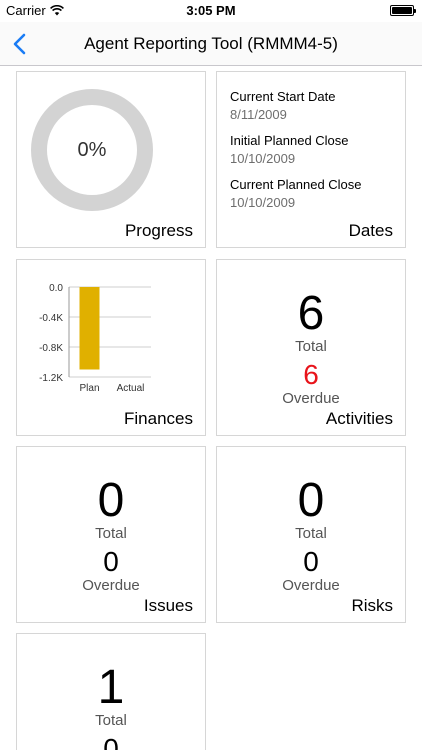 The image size is (422, 750). I want to click on issues-total-label: Total, so click(111, 533).